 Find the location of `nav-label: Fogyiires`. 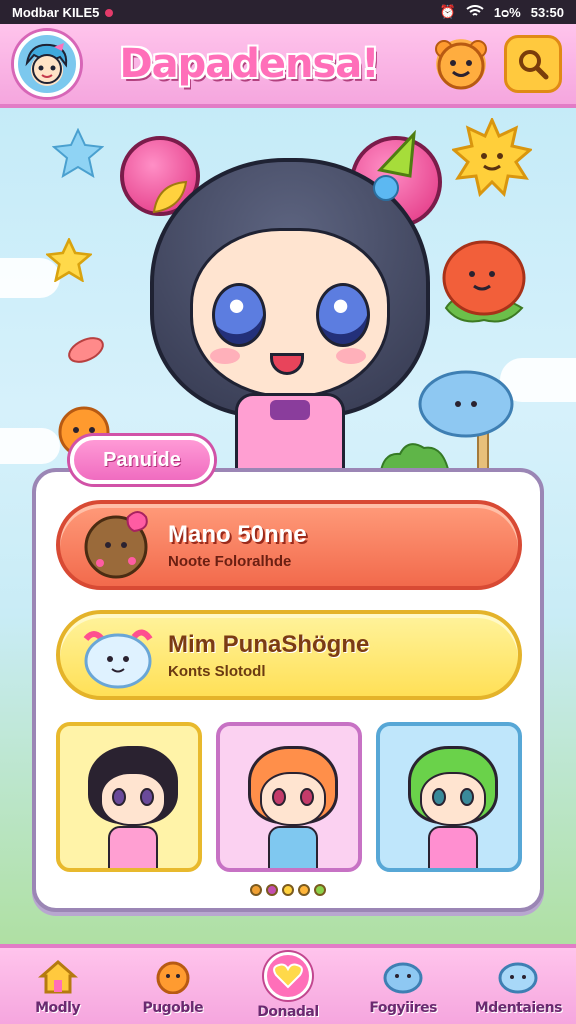

nav-label: Fogyiires is located at coordinates (403, 1008).